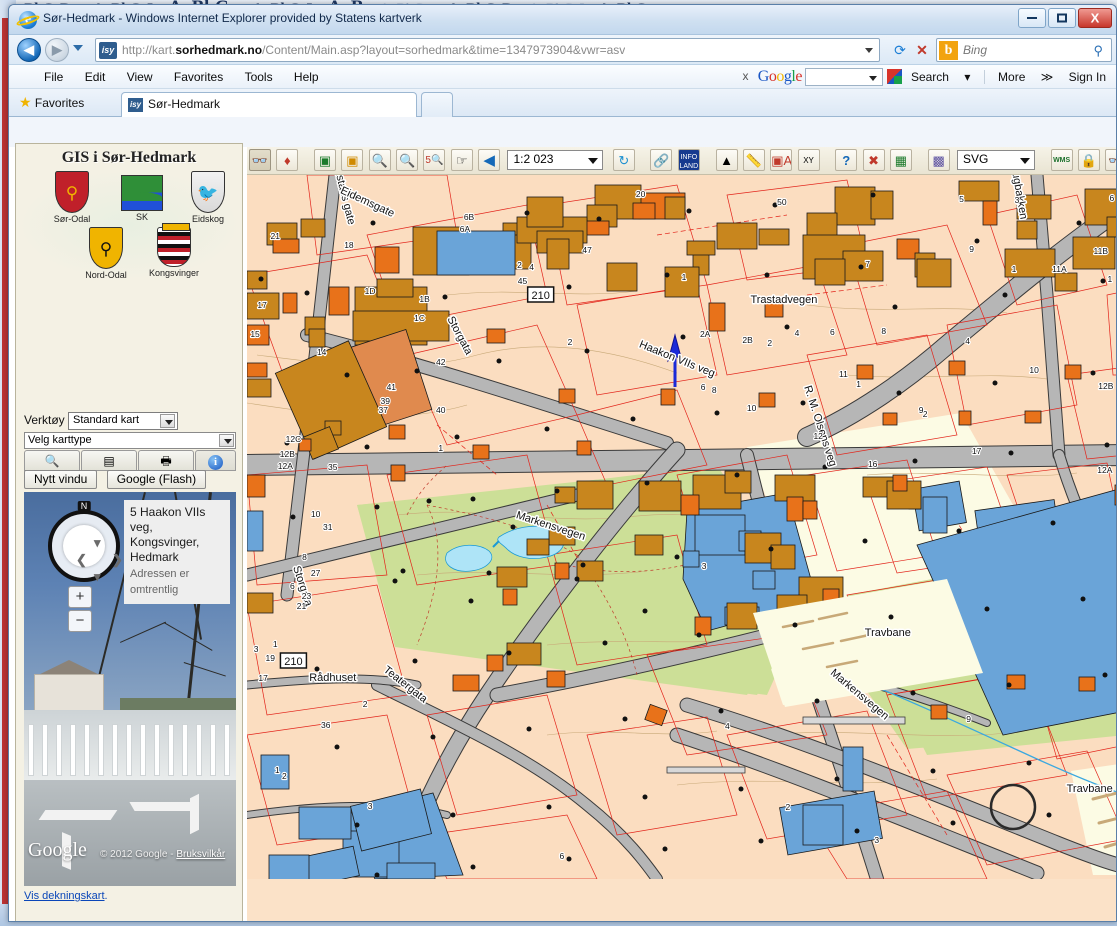 The width and height of the screenshot is (1117, 926). I want to click on zoom-out-tool: 🔍, so click(407, 160).